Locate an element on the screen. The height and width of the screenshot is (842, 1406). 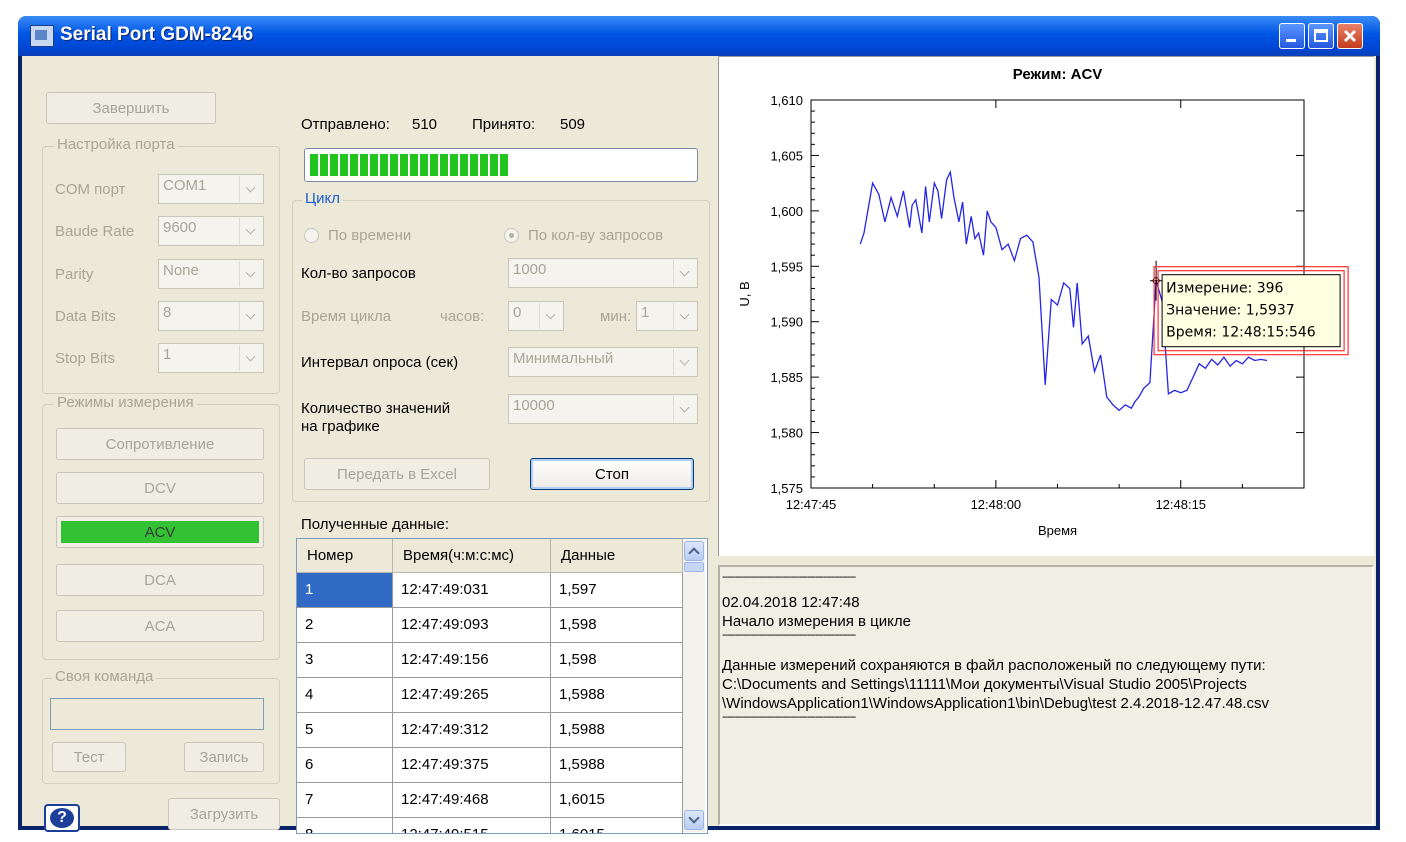
grid-scrollbar is located at coordinates (694, 686).